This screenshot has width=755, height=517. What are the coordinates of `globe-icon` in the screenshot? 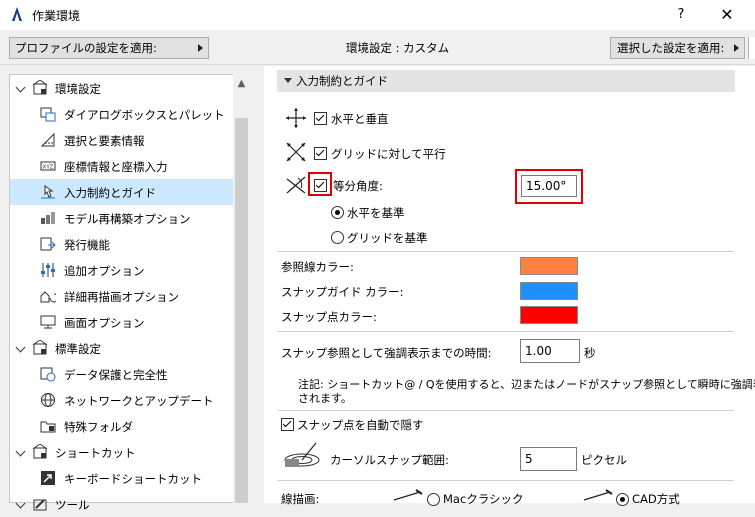 It's located at (48, 400).